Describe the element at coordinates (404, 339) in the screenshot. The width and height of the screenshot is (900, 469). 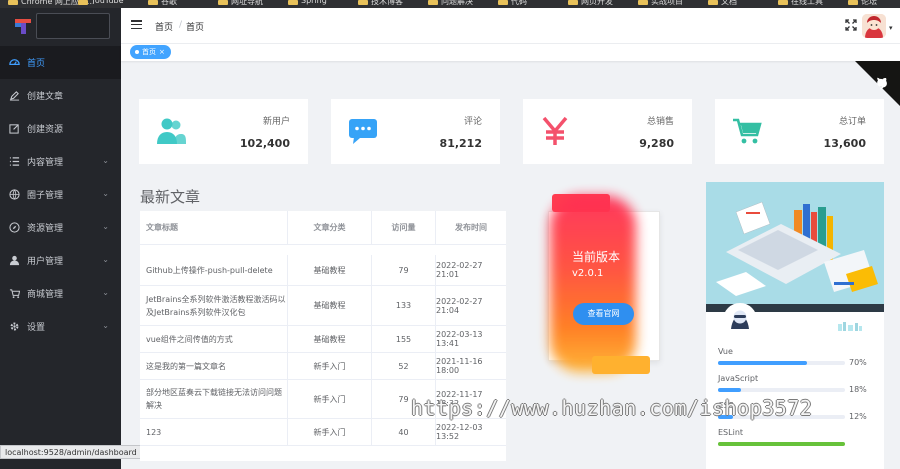
I see `cell-views: 155` at that location.